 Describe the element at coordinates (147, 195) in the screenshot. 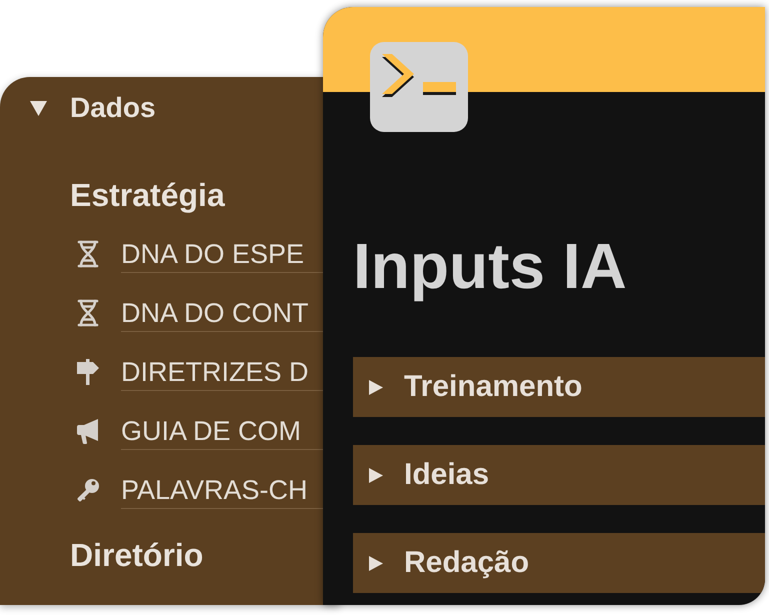

I see `section-heading: Estratégia` at that location.